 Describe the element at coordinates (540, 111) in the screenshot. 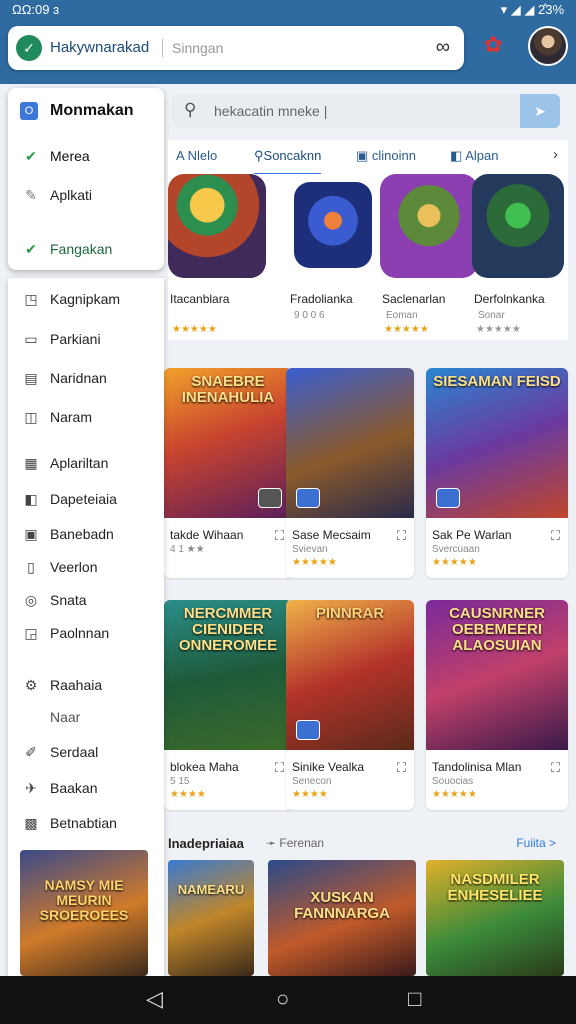

I see `search-go-button: ➤` at that location.